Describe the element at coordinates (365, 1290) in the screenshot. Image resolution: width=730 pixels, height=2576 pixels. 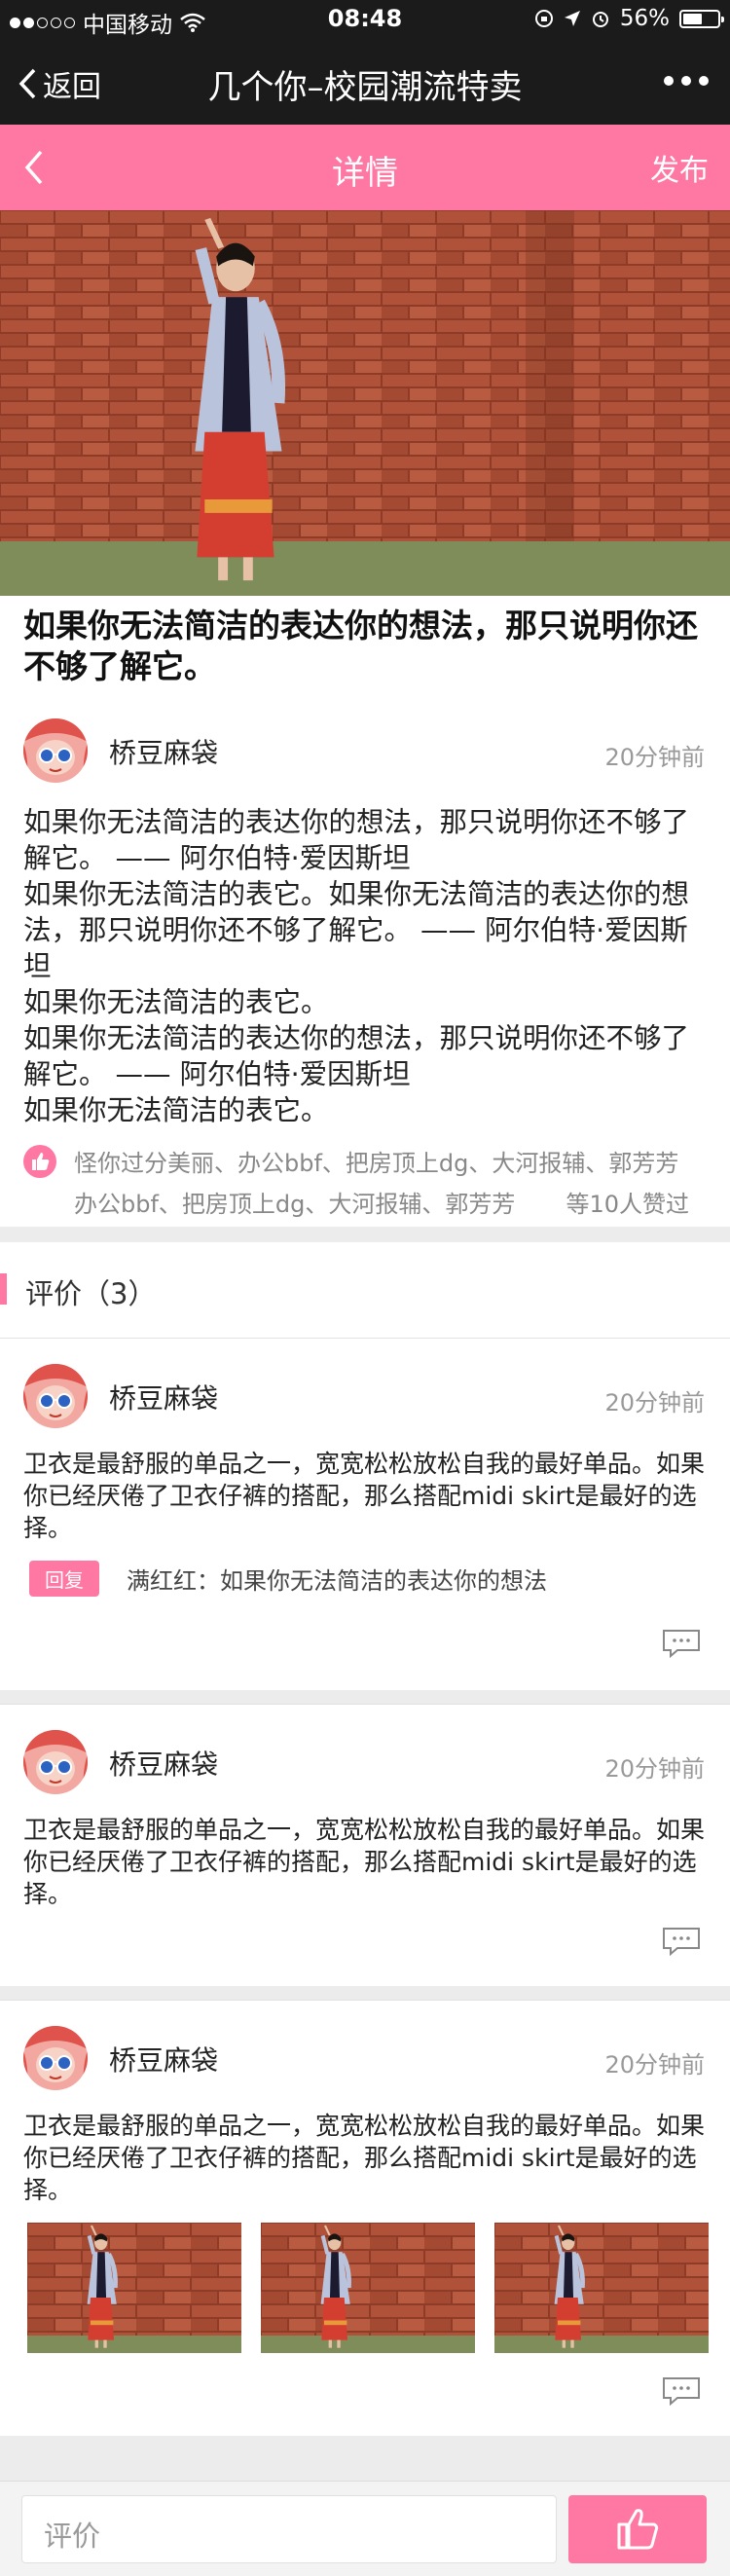
I see `comments-header: 评价（3）` at that location.